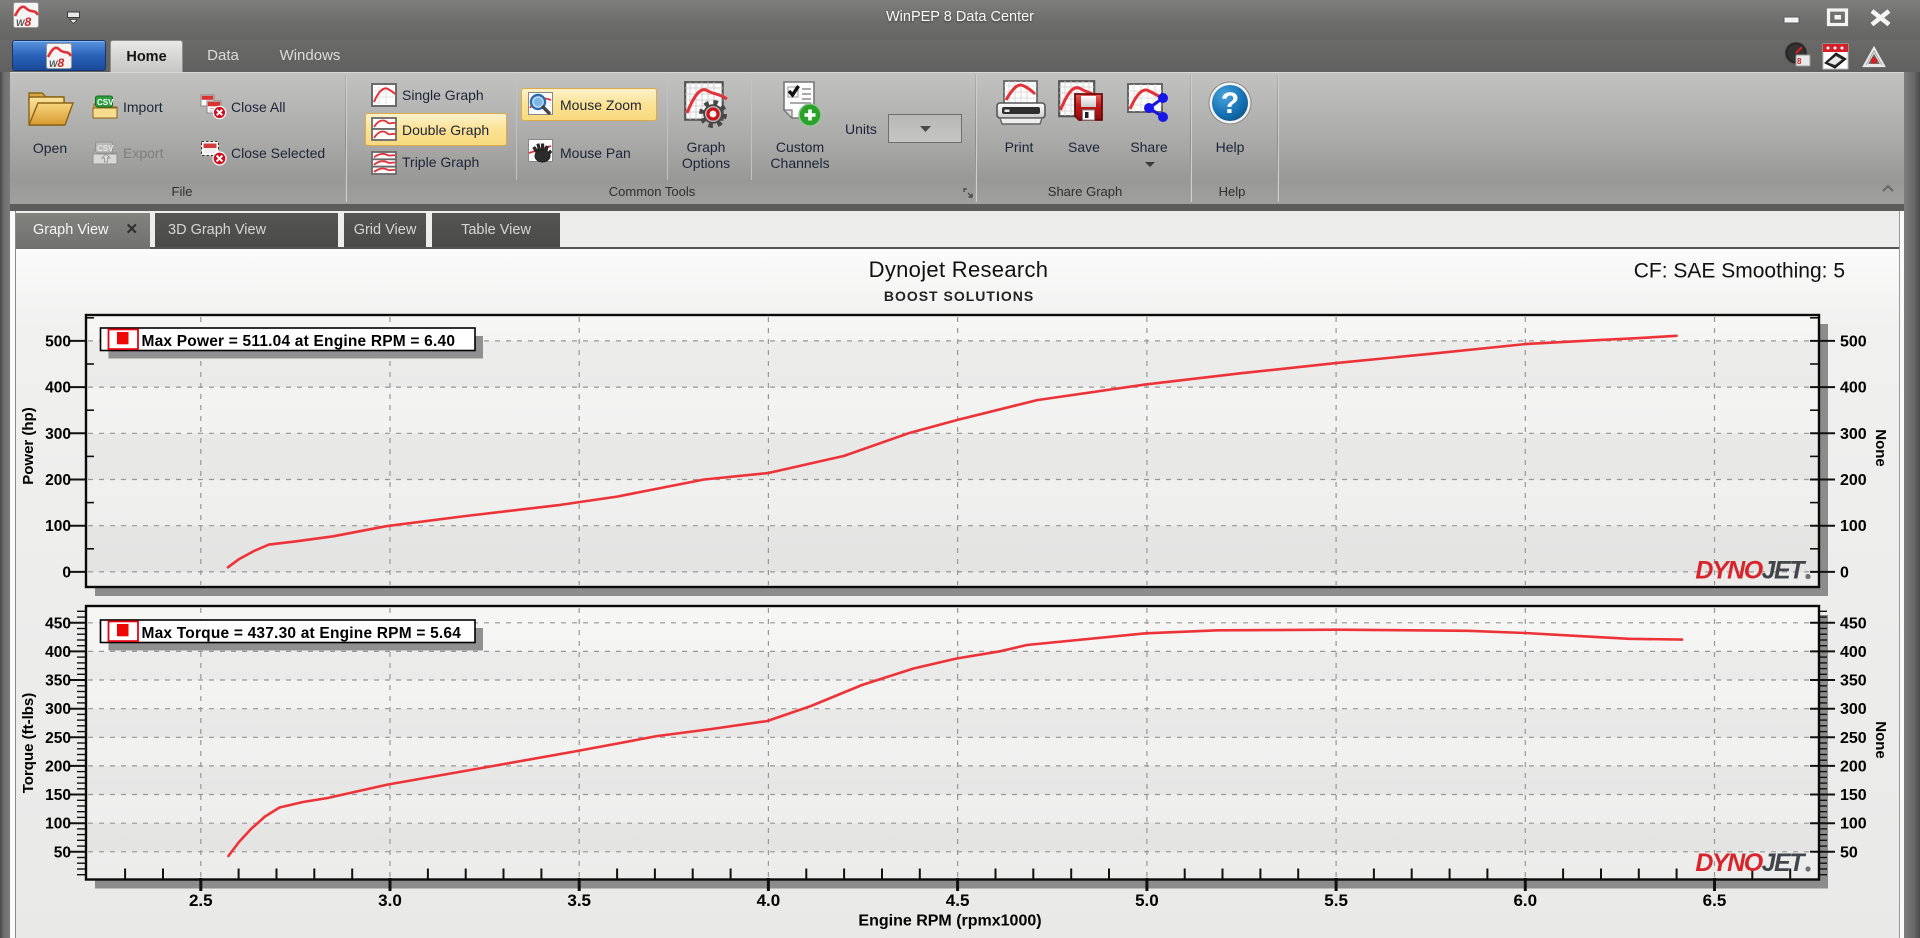 The image size is (1920, 938). What do you see at coordinates (949, 921) in the screenshot?
I see `svg-text: Engine RPM (rpmx1000)` at bounding box center [949, 921].